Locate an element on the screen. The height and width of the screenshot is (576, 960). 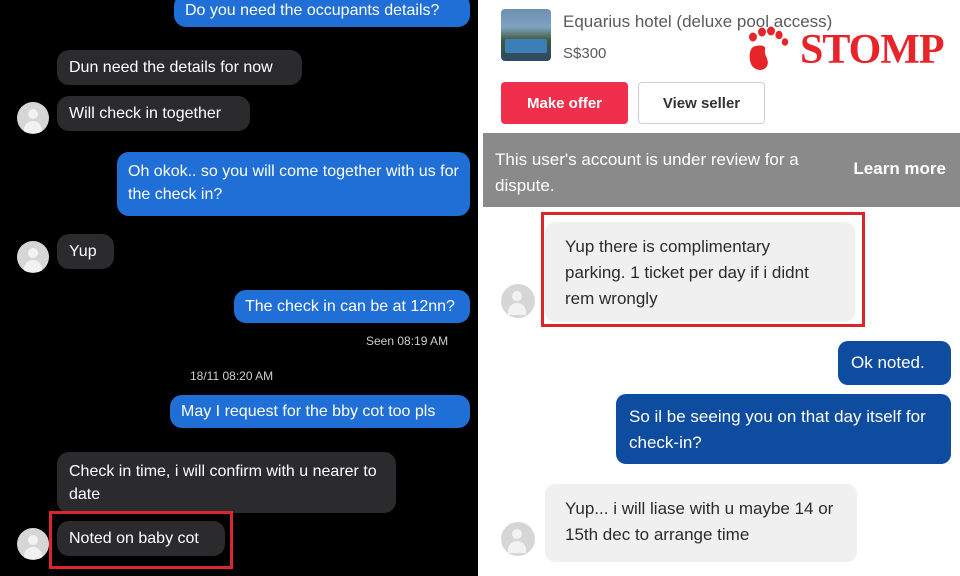
chat-bubble-outgoing: Ok noted. is located at coordinates (894, 363).